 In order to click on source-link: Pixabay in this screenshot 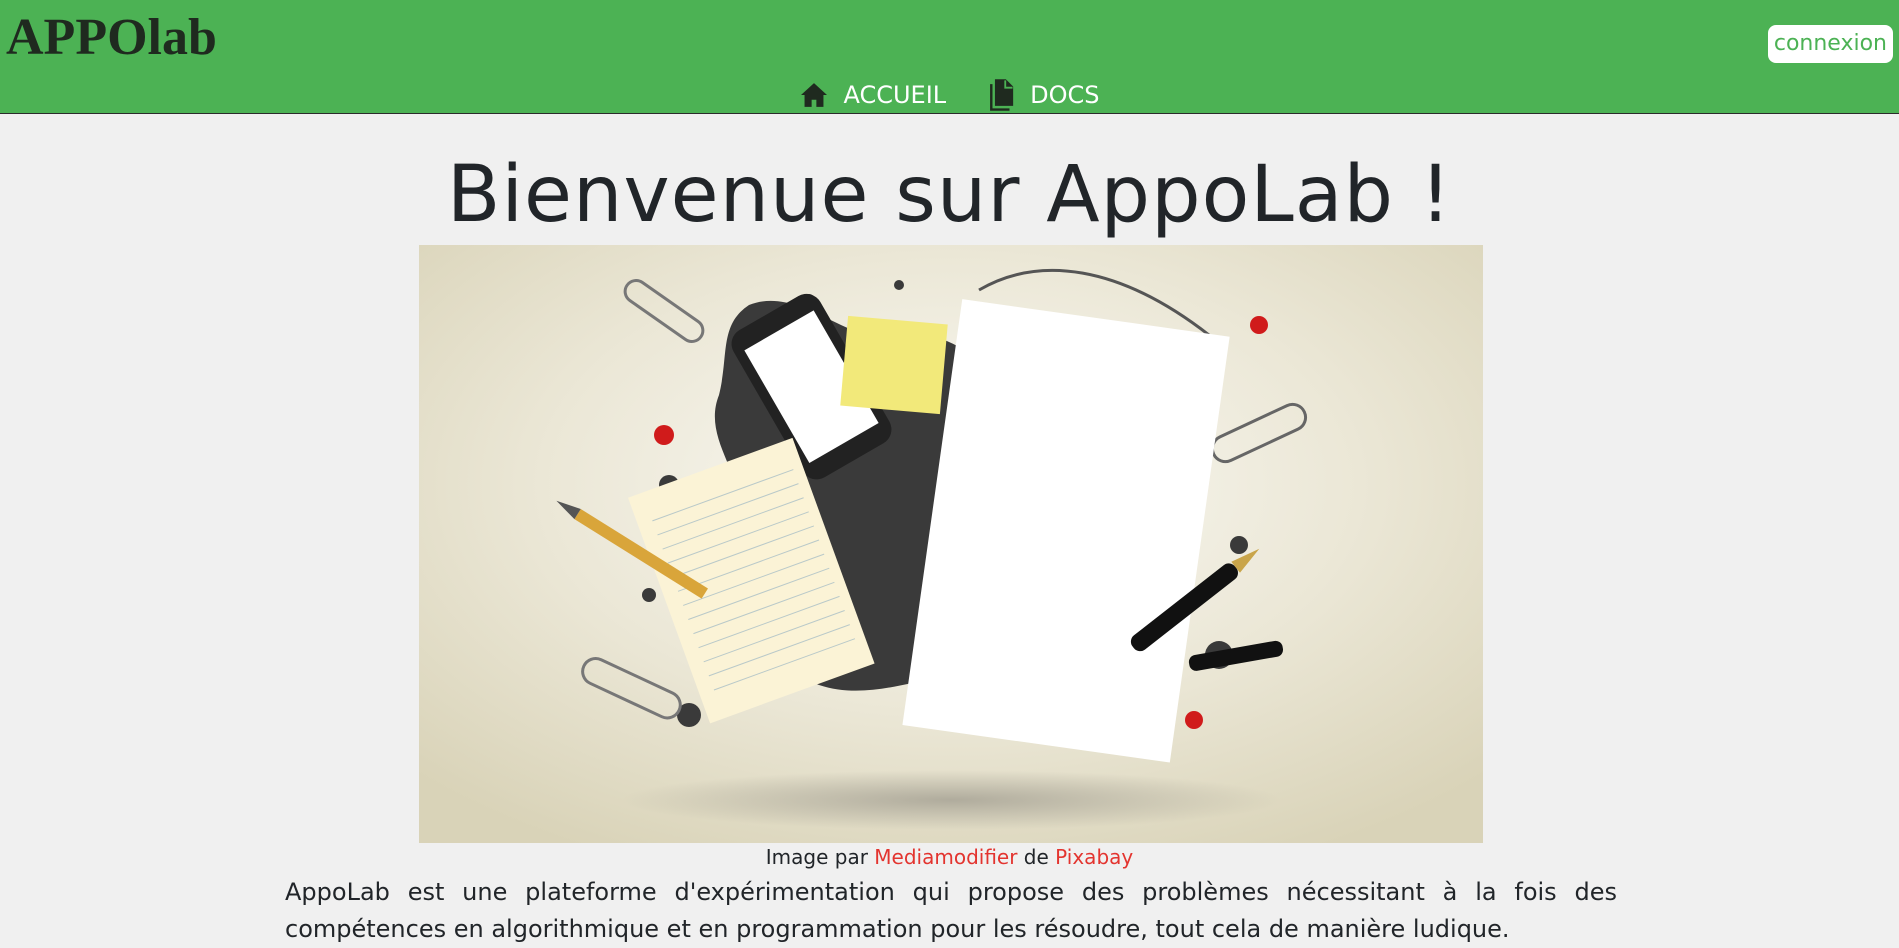, I will do `click(1094, 857)`.